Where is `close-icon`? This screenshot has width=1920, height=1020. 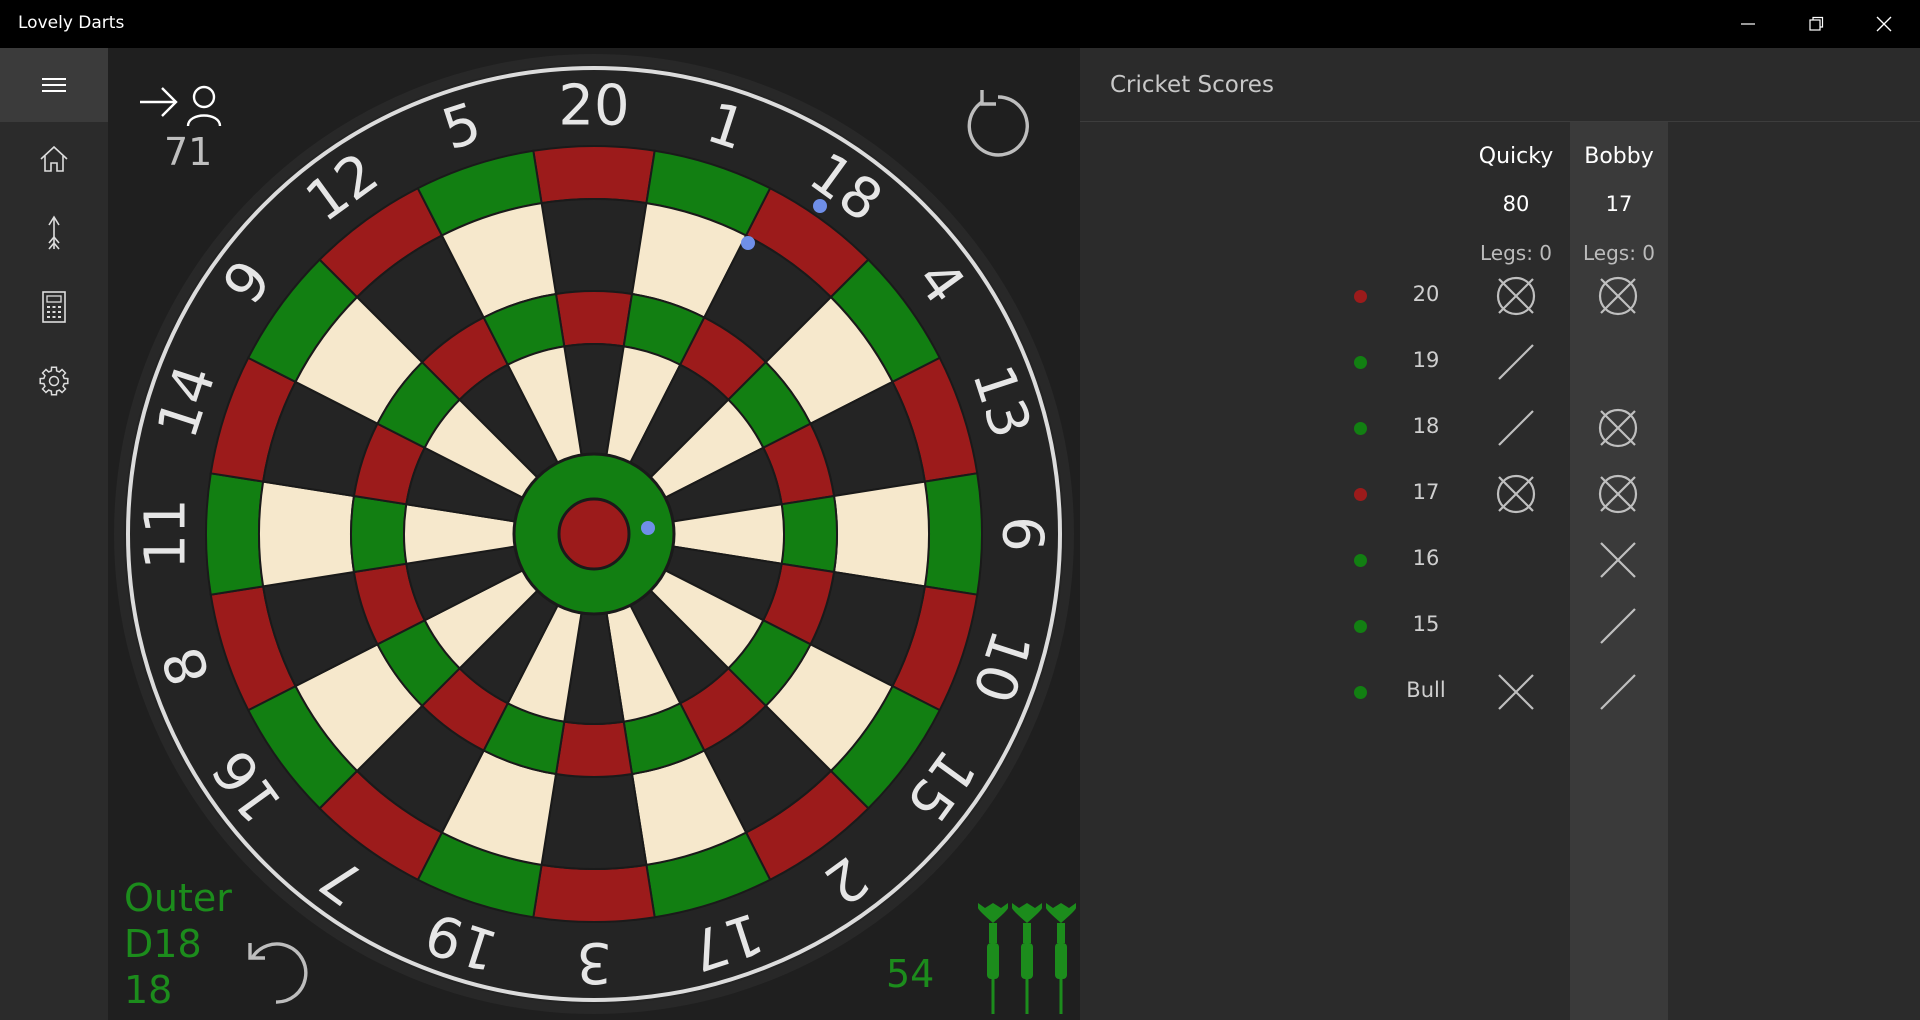
close-icon is located at coordinates (1884, 24).